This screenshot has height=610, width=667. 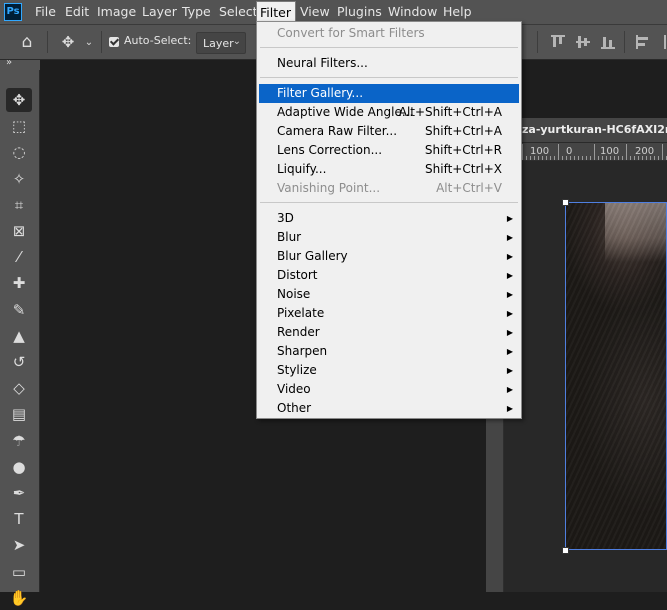 What do you see at coordinates (19, 283) in the screenshot?
I see `healing-brush-tool: ✚` at bounding box center [19, 283].